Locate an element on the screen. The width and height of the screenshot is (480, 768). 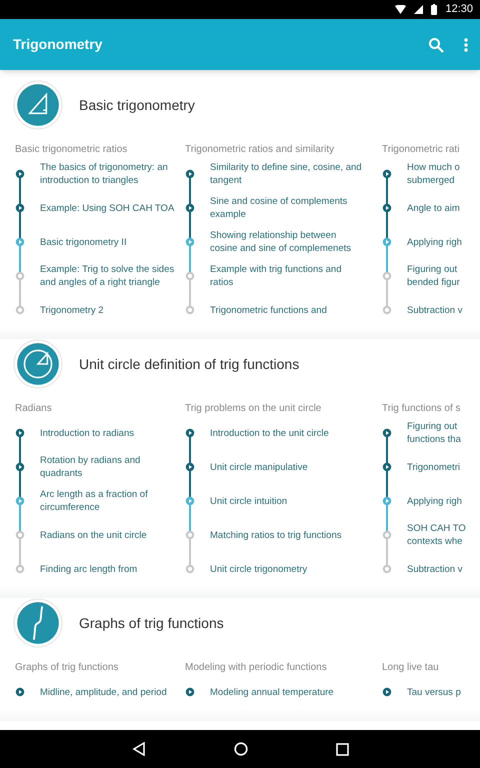
lesson-link: Rotation by radians and quadrants is located at coordinates (112, 467).